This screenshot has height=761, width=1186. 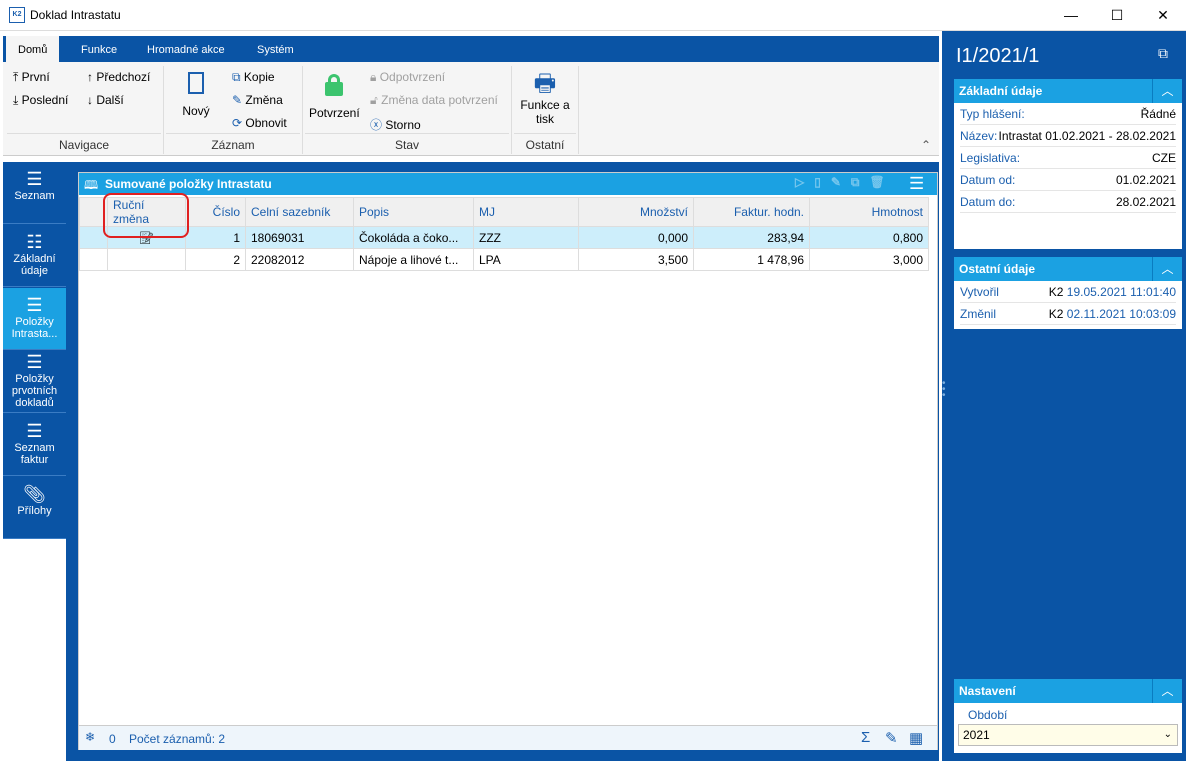 I want to click on predchozi-button: ↑ Předchozí, so click(x=118, y=77).